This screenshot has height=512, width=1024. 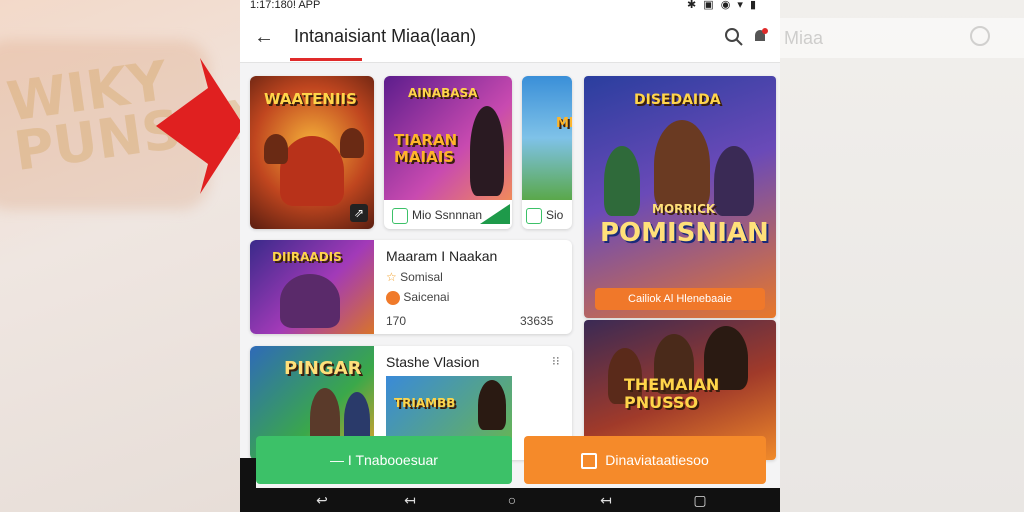 What do you see at coordinates (684, 209) in the screenshot?
I see `game-art-subtitle: MORRICK` at bounding box center [684, 209].